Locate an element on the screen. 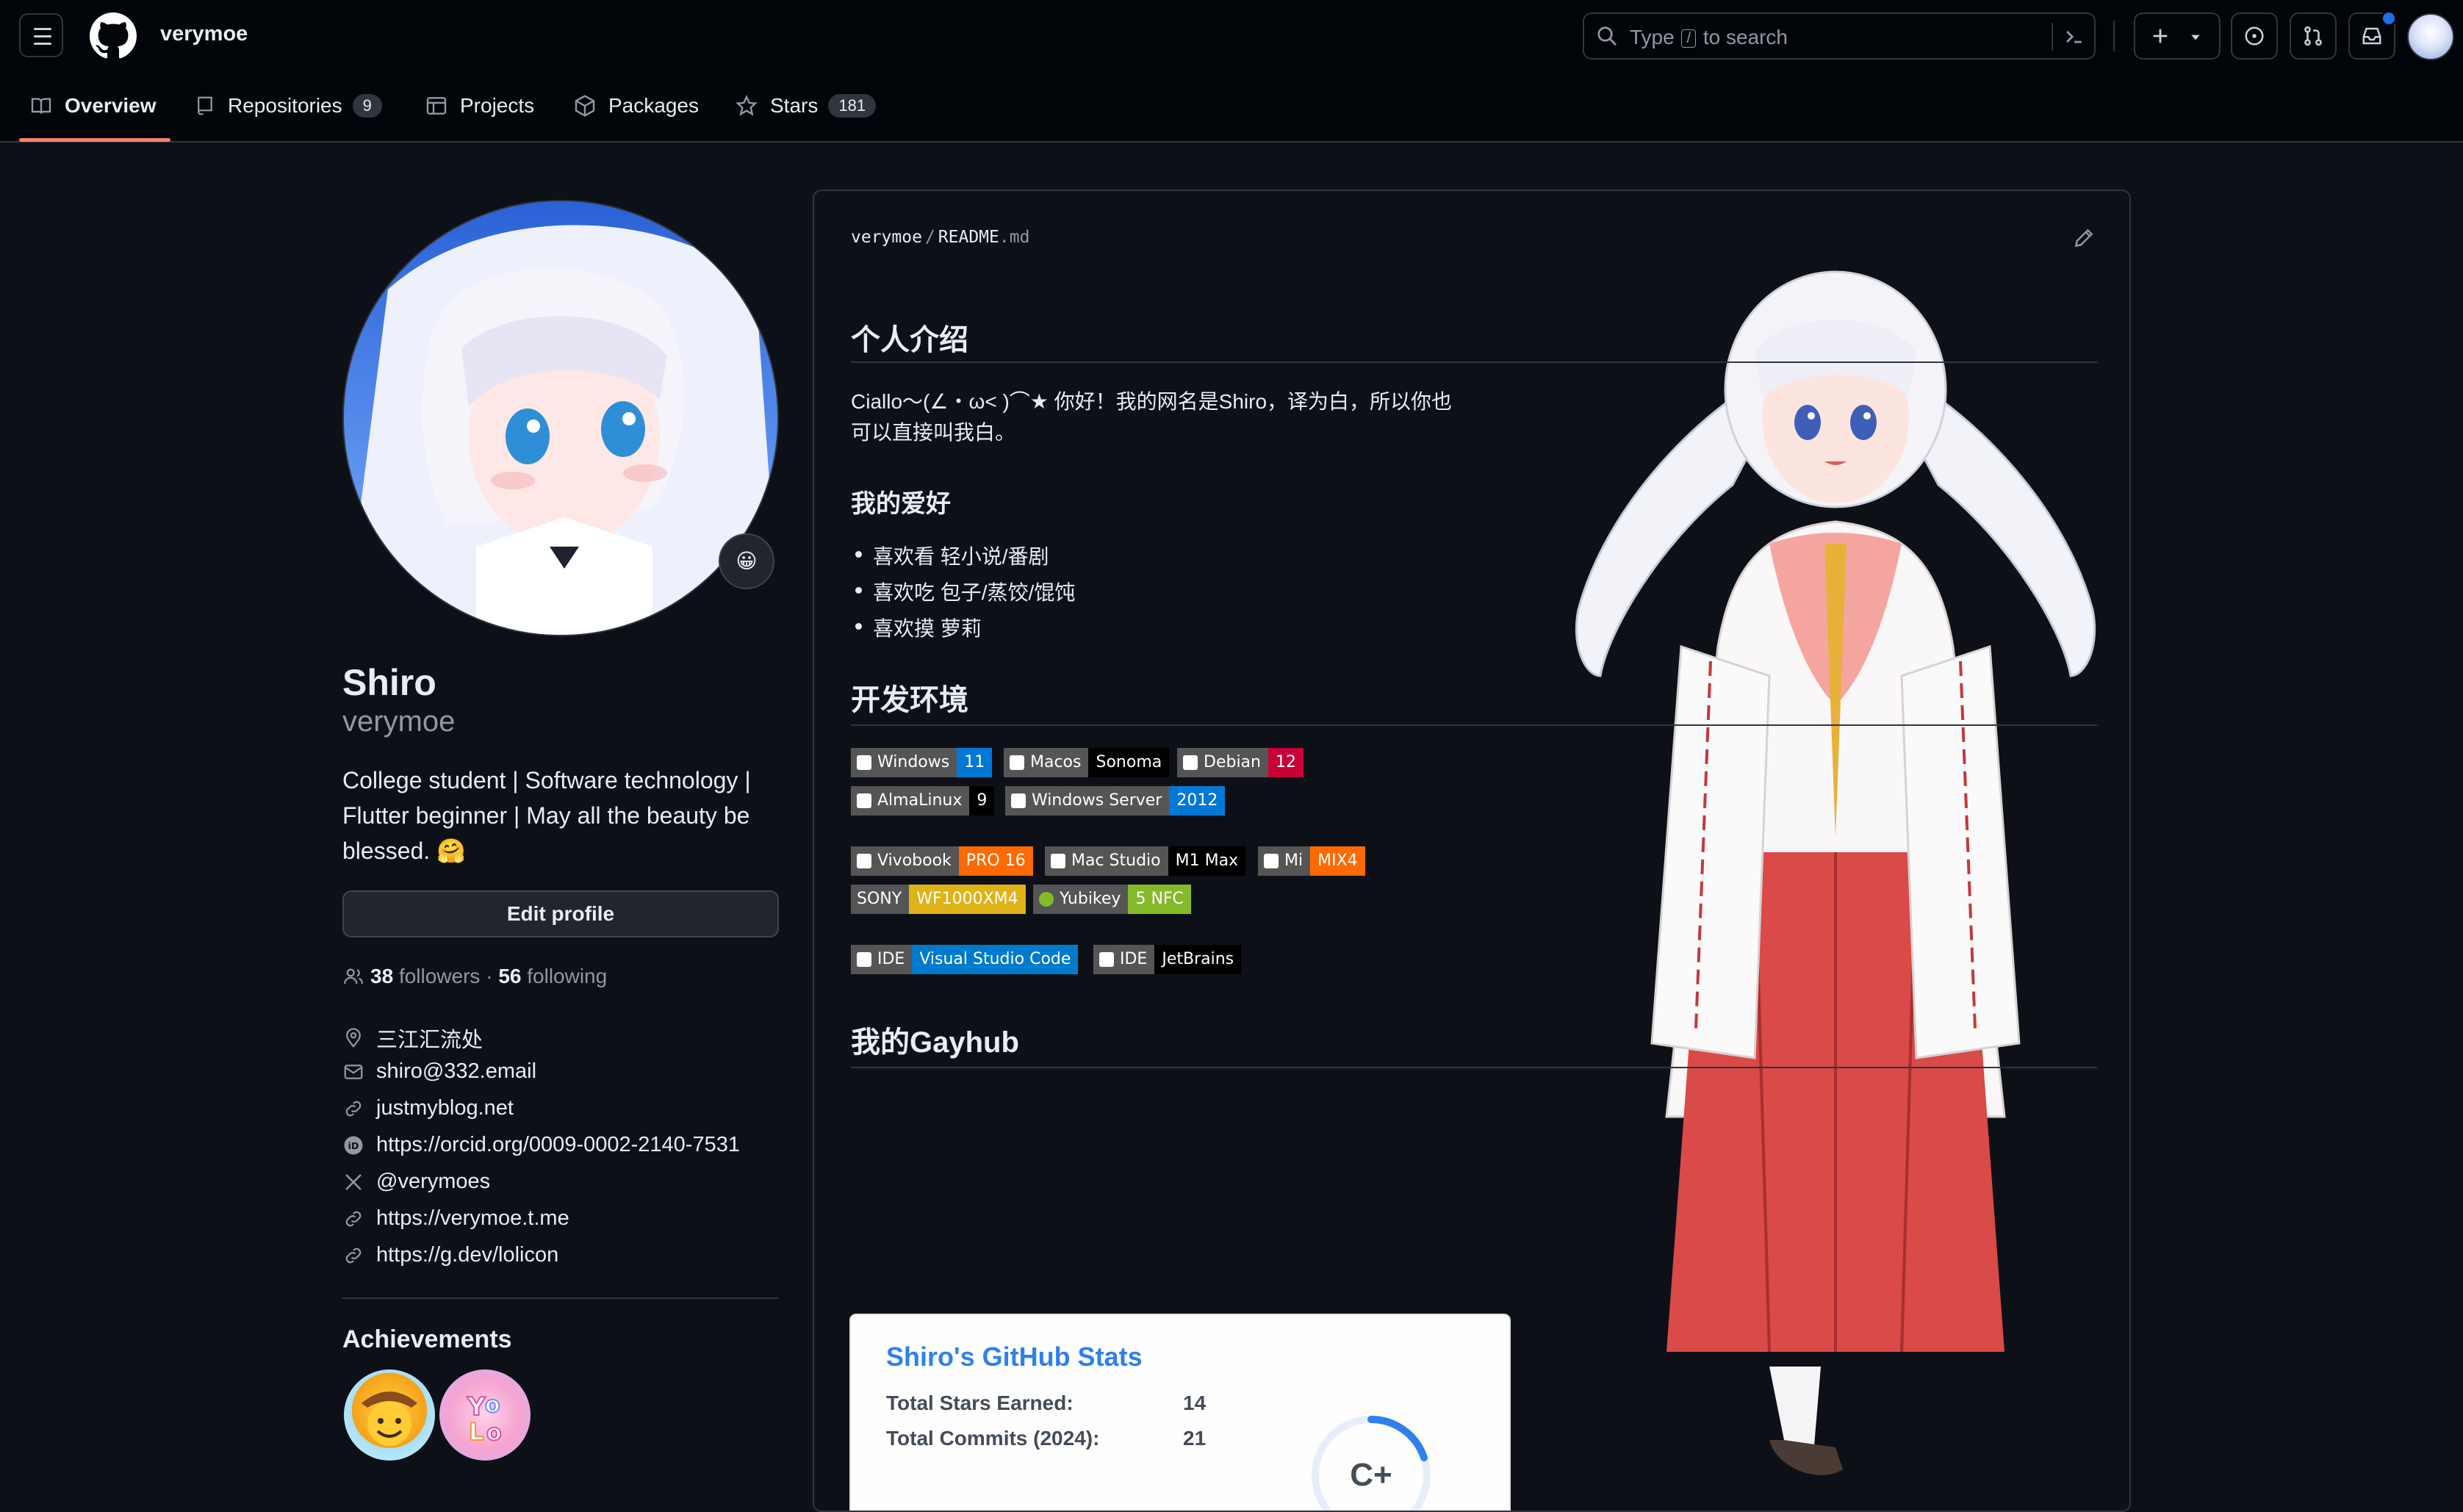 This screenshot has height=1512, width=2463. pull-request-icon is located at coordinates (2313, 36).